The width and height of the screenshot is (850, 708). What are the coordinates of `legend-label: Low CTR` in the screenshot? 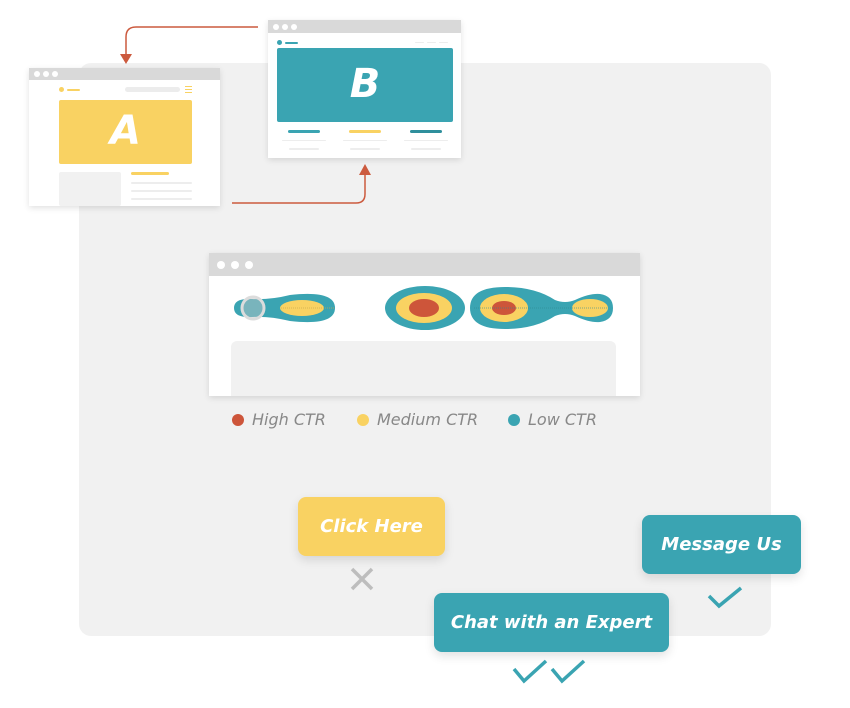 It's located at (562, 419).